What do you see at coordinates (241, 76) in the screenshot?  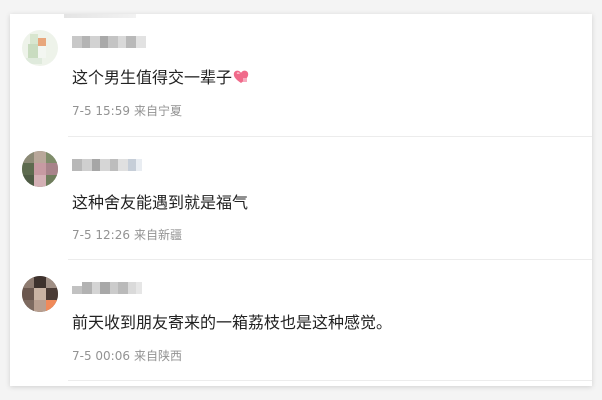 I see `heart-emoji-icon` at bounding box center [241, 76].